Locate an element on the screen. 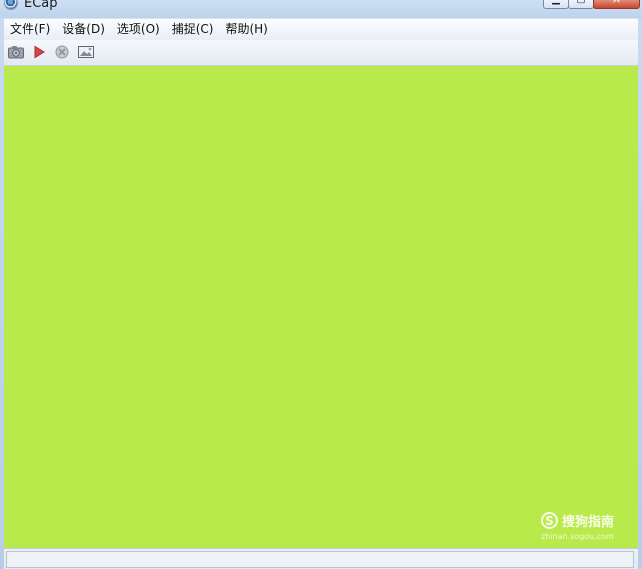  snapshot-button is located at coordinates (86, 52).